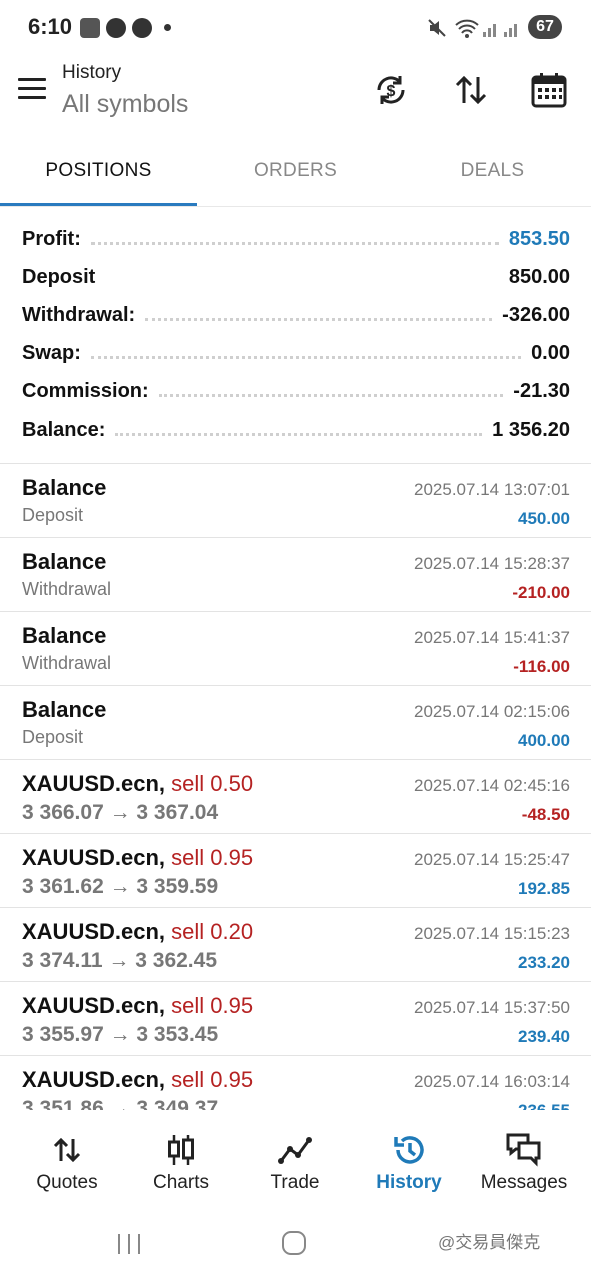 The height and width of the screenshot is (1280, 591). What do you see at coordinates (467, 28) in the screenshot?
I see `wifi-icon` at bounding box center [467, 28].